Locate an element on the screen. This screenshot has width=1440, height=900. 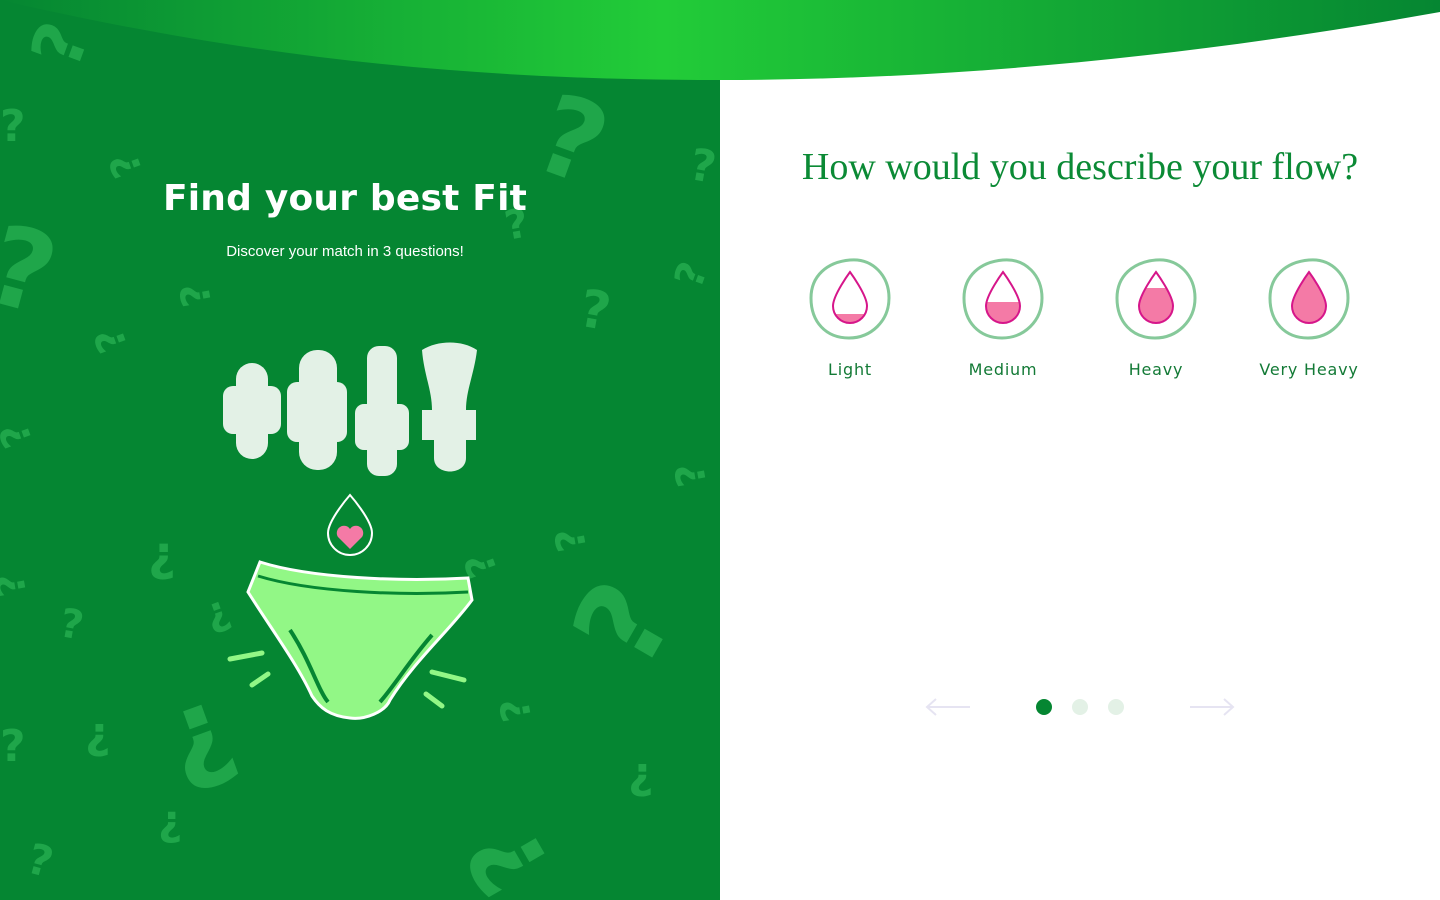
option-heavy: Heavy is located at coordinates (1156, 318).